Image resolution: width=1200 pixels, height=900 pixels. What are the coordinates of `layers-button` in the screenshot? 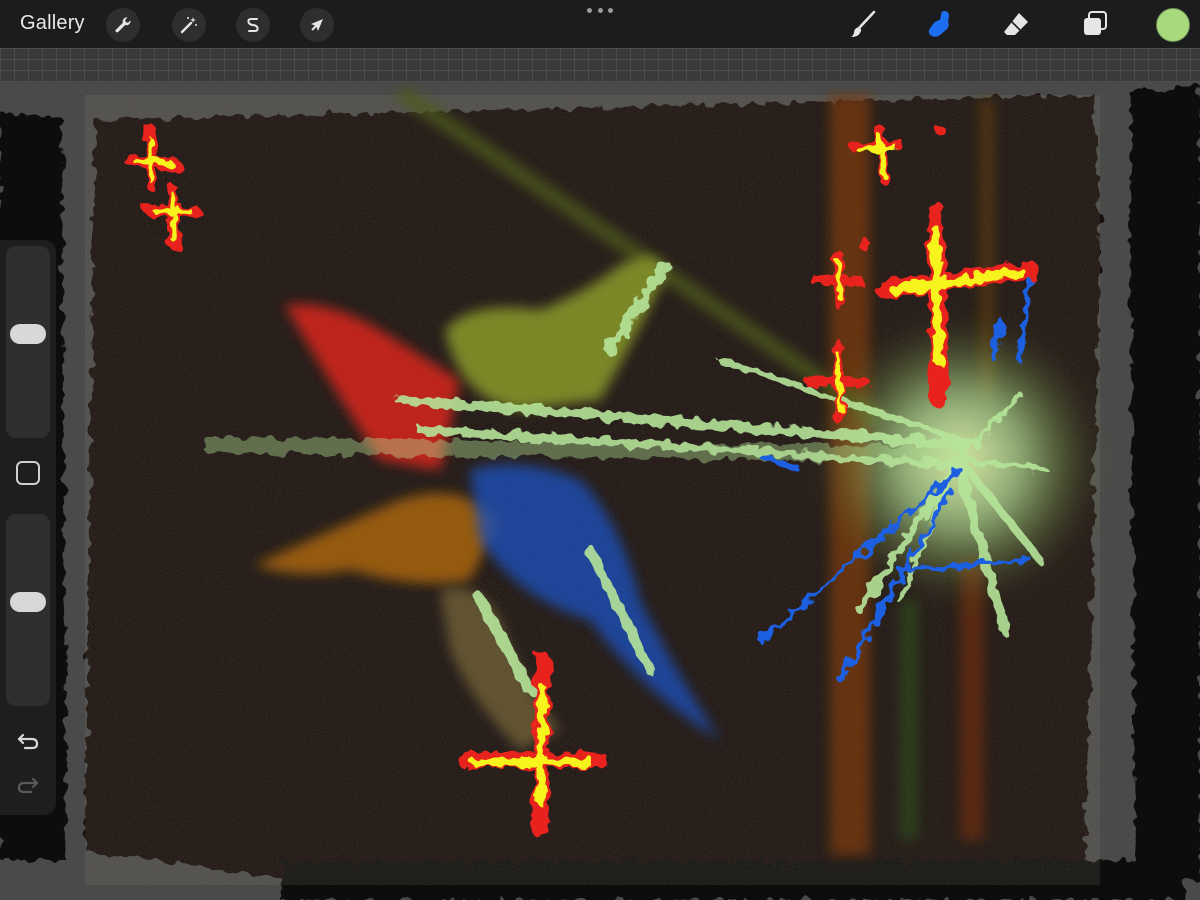 It's located at (1095, 24).